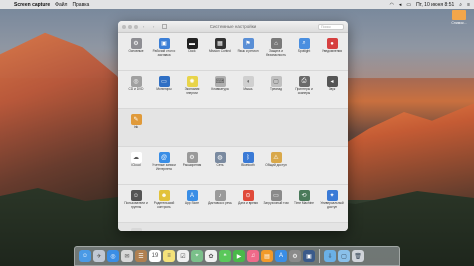 This screenshot has width=474, height=266. Describe the element at coordinates (460, 5) in the screenshot. I see `search-icon: ⌕` at that location.